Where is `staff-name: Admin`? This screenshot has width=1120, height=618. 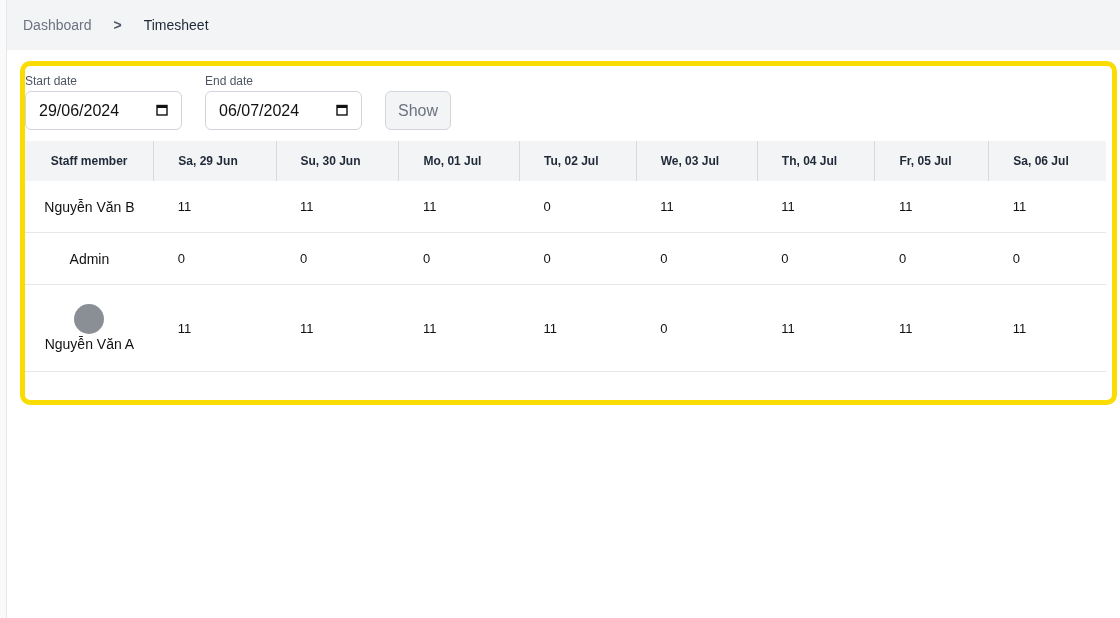
staff-name: Admin is located at coordinates (89, 258).